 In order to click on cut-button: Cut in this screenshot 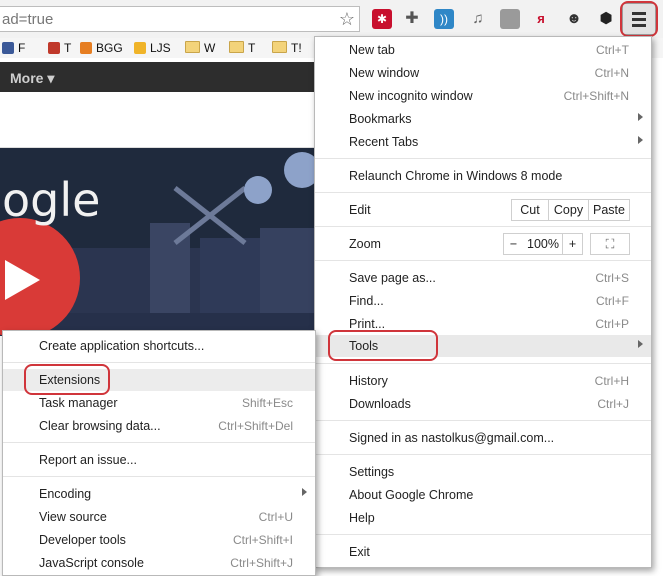, I will do `click(530, 210)`.